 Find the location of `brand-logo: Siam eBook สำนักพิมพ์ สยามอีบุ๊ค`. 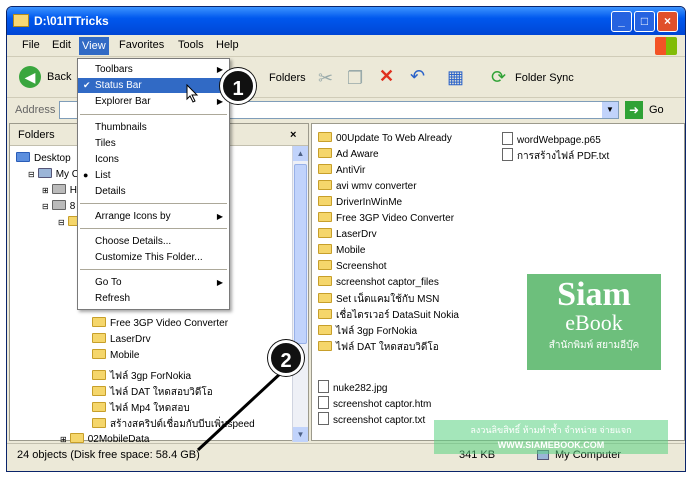

brand-logo: Siam eBook สำนักพิมพ์ สยามอีบุ๊ค is located at coordinates (594, 322).